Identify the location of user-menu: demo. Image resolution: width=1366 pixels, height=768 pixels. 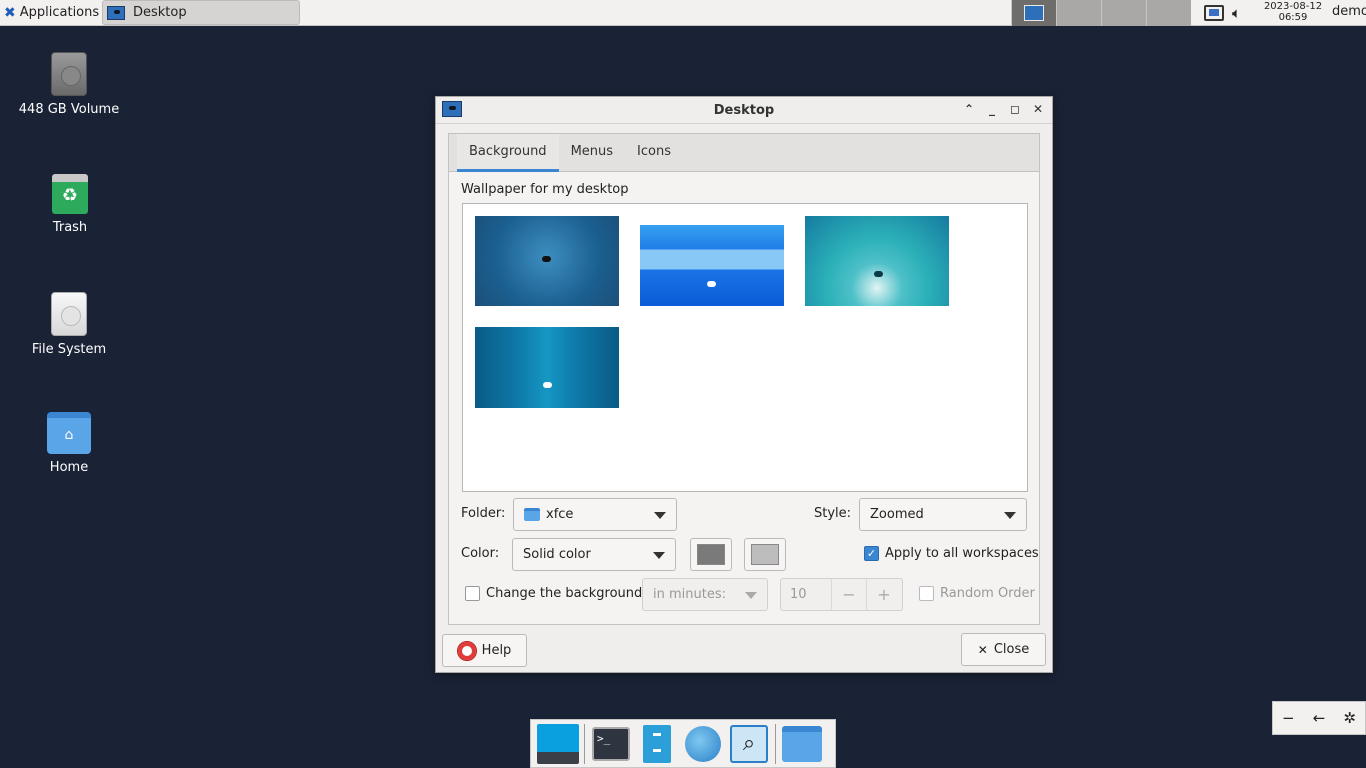
(1349, 11).